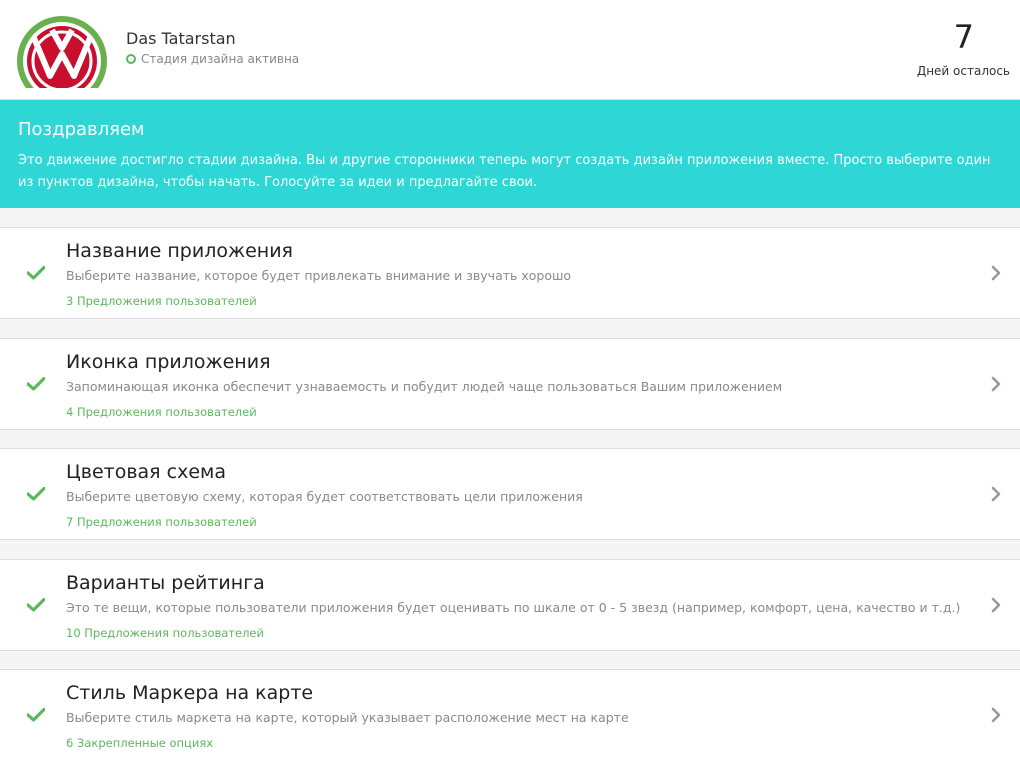 This screenshot has width=1020, height=760. What do you see at coordinates (963, 37) in the screenshot?
I see `days-remaining-count: 7` at bounding box center [963, 37].